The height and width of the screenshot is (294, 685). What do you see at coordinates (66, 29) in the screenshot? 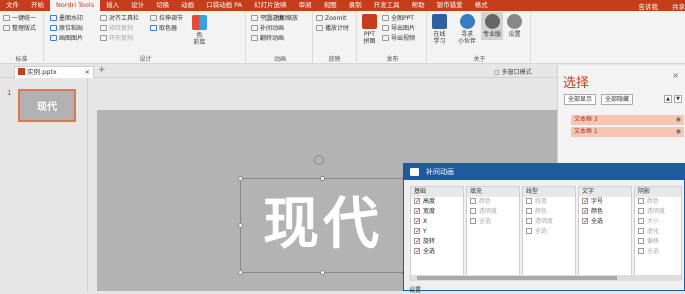
I see `paste-inplace-button: 原位粘贴` at bounding box center [66, 29].